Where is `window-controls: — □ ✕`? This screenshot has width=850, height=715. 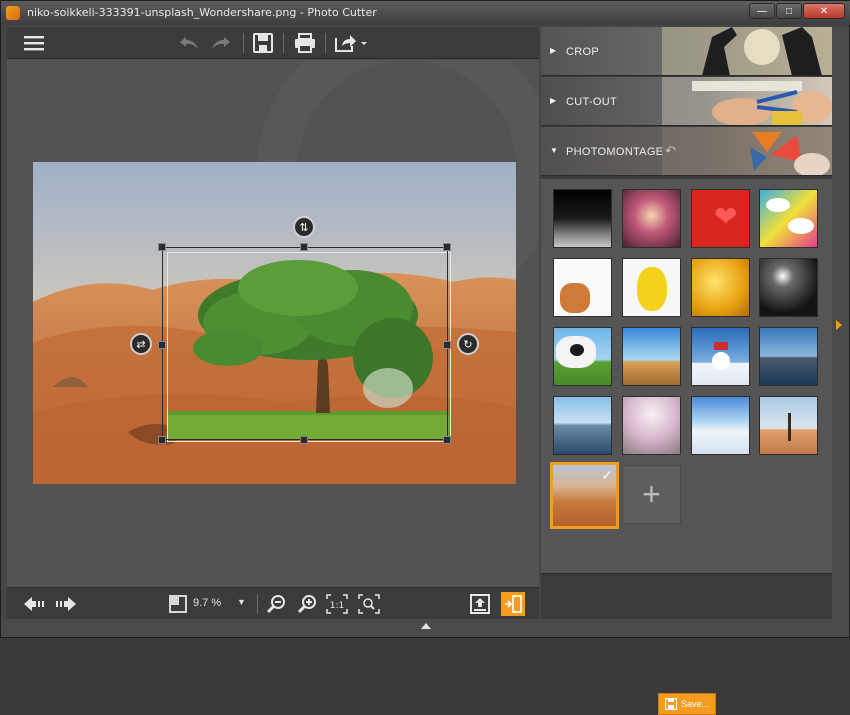 window-controls: — □ ✕ is located at coordinates (797, 11).